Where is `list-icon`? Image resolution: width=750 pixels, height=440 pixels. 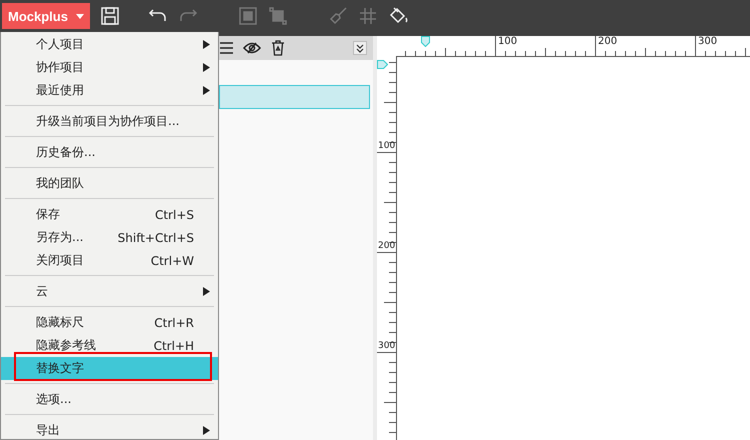
list-icon is located at coordinates (226, 48).